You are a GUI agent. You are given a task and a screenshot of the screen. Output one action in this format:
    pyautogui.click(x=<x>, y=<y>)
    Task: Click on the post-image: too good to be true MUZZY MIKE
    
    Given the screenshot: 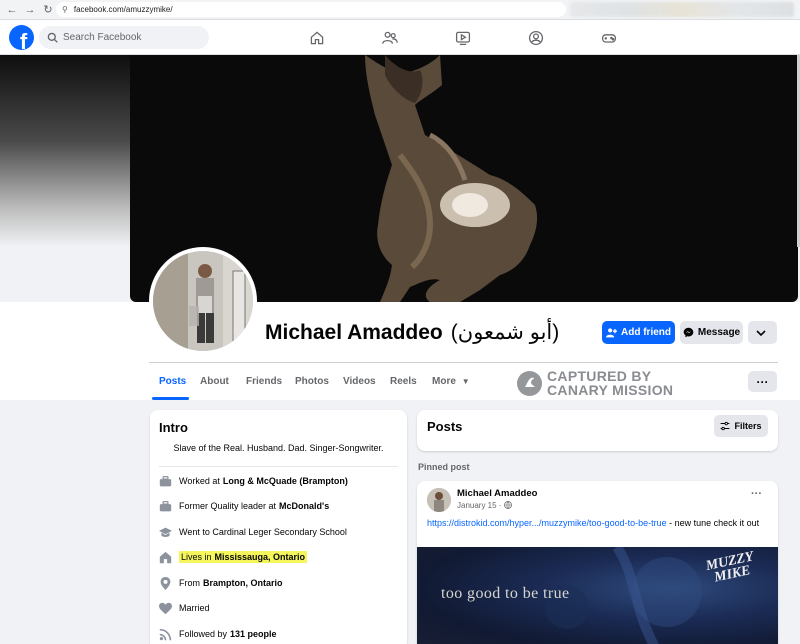 What is the action you would take?
    pyautogui.click(x=597, y=595)
    